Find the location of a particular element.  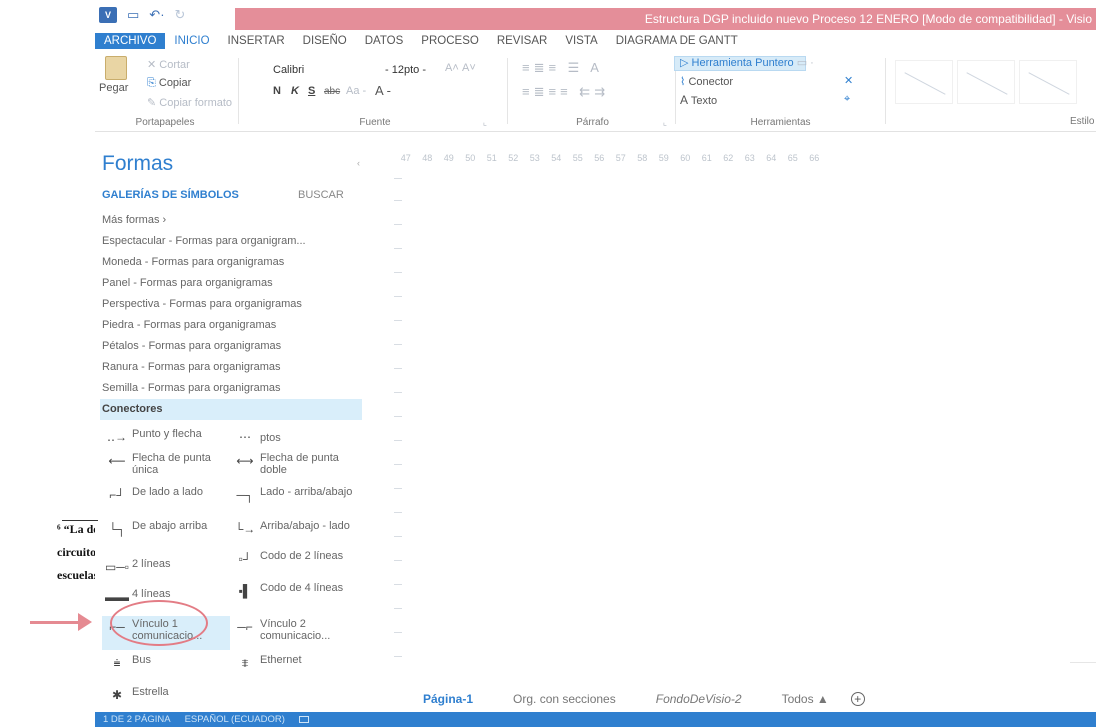

cut-button: ✕ Cortar is located at coordinates (168, 64).